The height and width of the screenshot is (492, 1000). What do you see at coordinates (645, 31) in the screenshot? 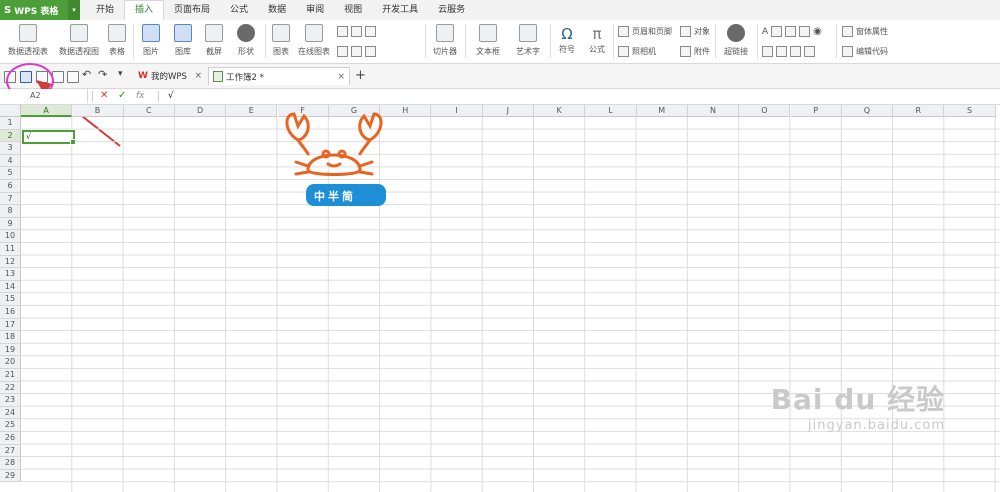
I see `header-footer-button: 页眉和页脚` at bounding box center [645, 31].